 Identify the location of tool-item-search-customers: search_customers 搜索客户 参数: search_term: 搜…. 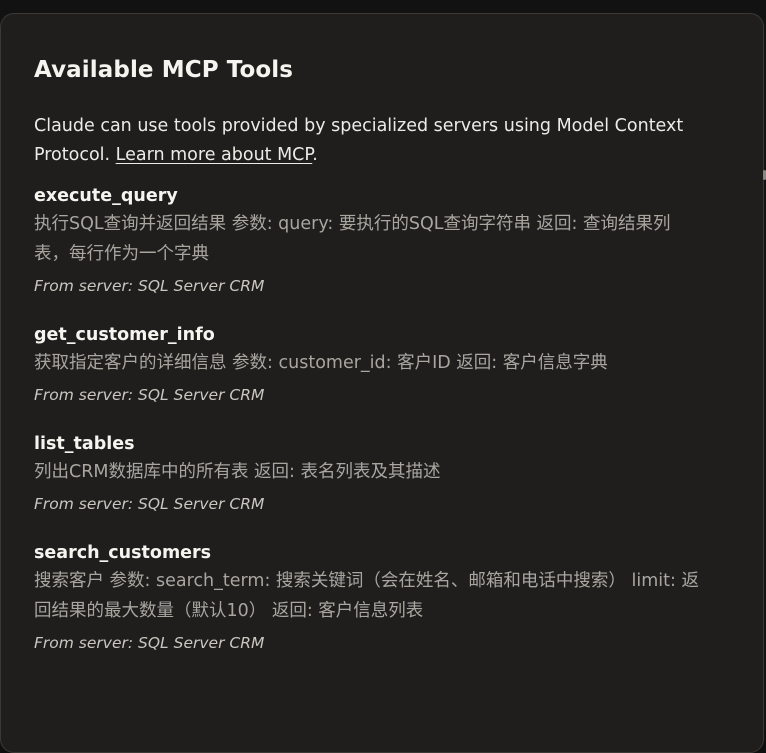
(382, 598).